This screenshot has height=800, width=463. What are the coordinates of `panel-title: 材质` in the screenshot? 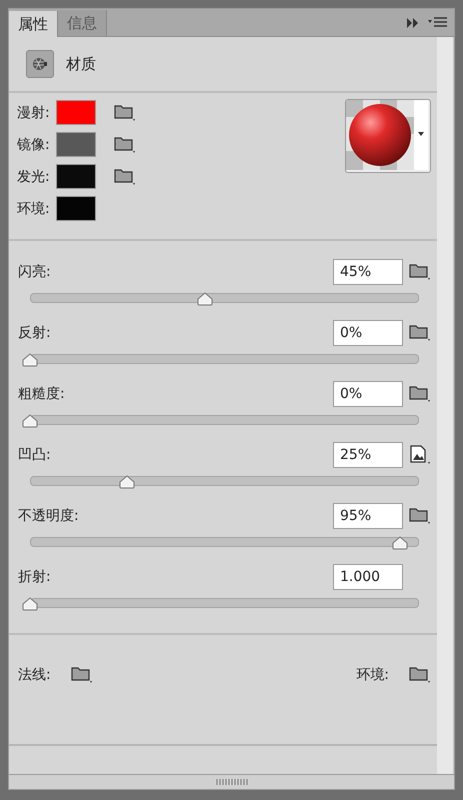 It's located at (81, 64).